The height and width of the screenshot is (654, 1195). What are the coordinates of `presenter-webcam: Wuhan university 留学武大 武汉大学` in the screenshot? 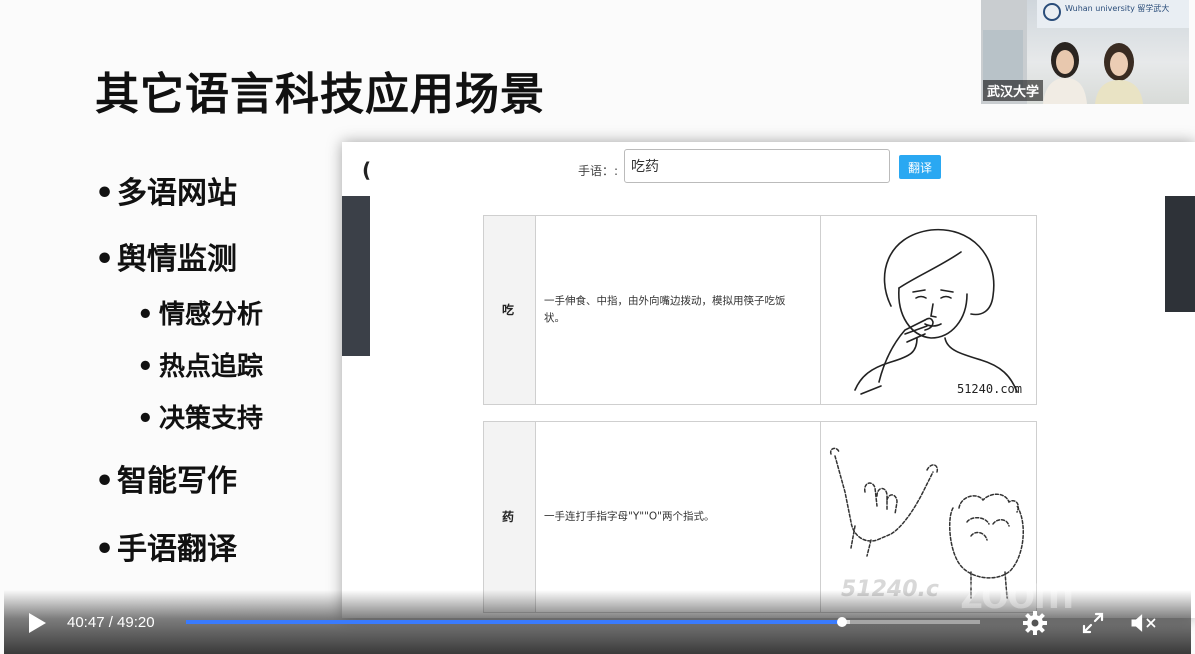 It's located at (1085, 52).